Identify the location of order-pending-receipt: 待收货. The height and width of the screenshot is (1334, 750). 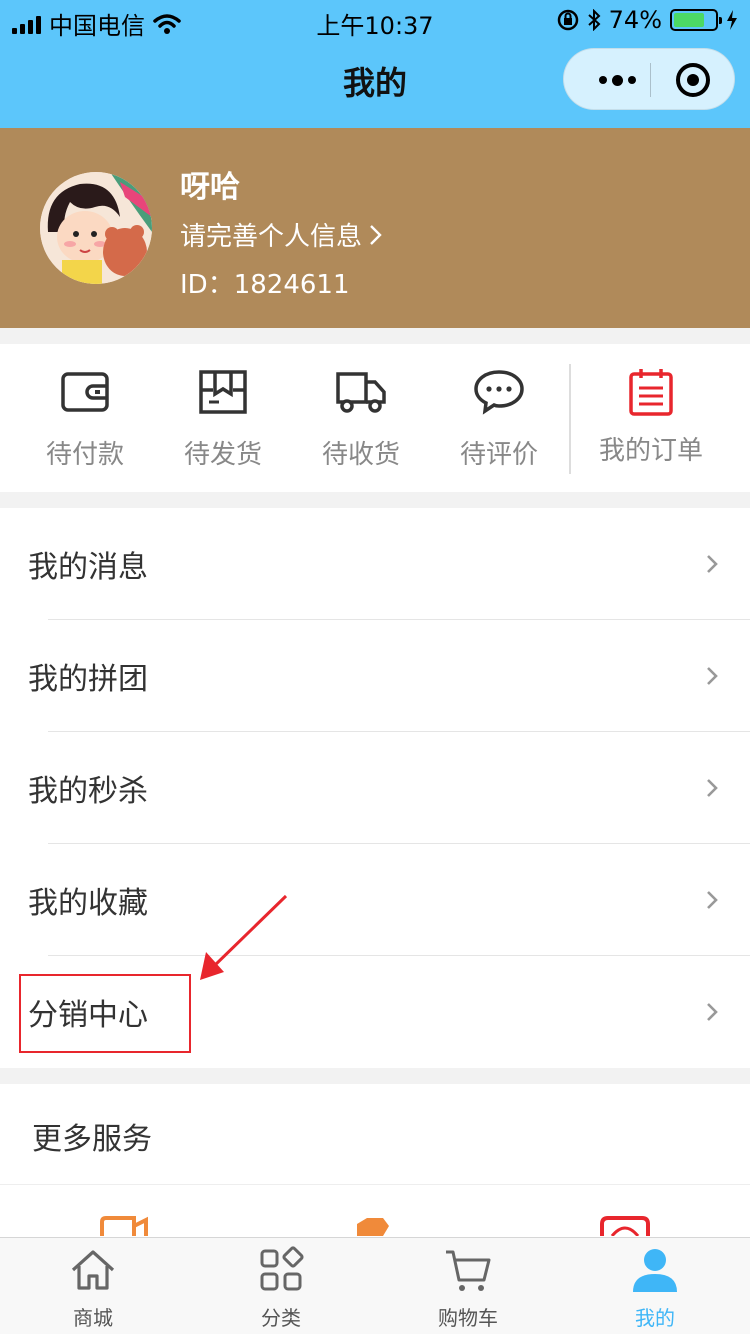
(361, 418).